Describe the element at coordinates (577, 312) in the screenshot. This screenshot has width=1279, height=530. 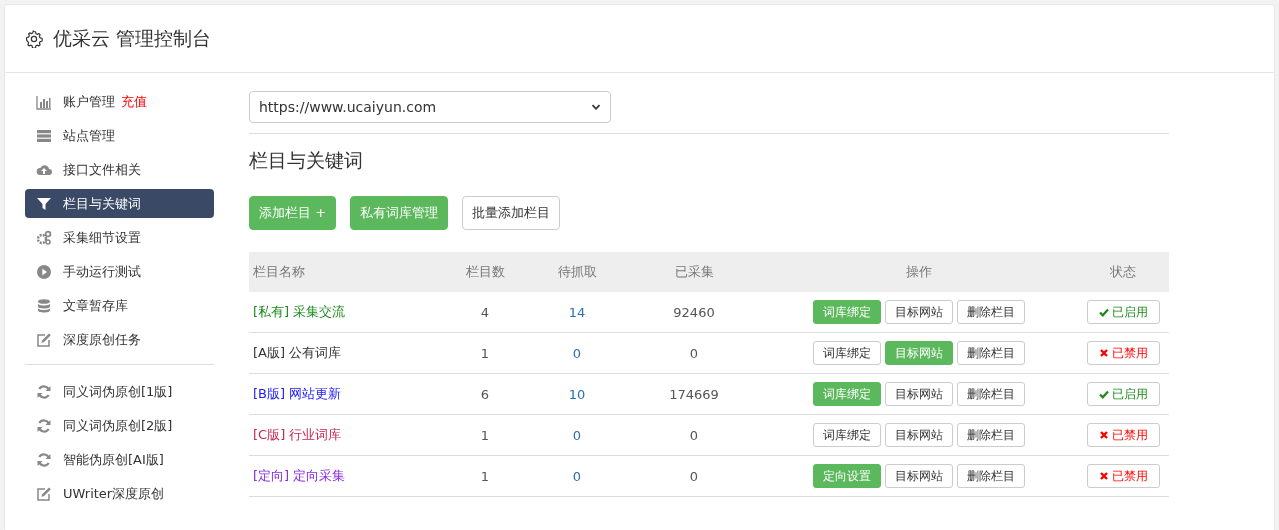
I see `table-cell: 14` at that location.